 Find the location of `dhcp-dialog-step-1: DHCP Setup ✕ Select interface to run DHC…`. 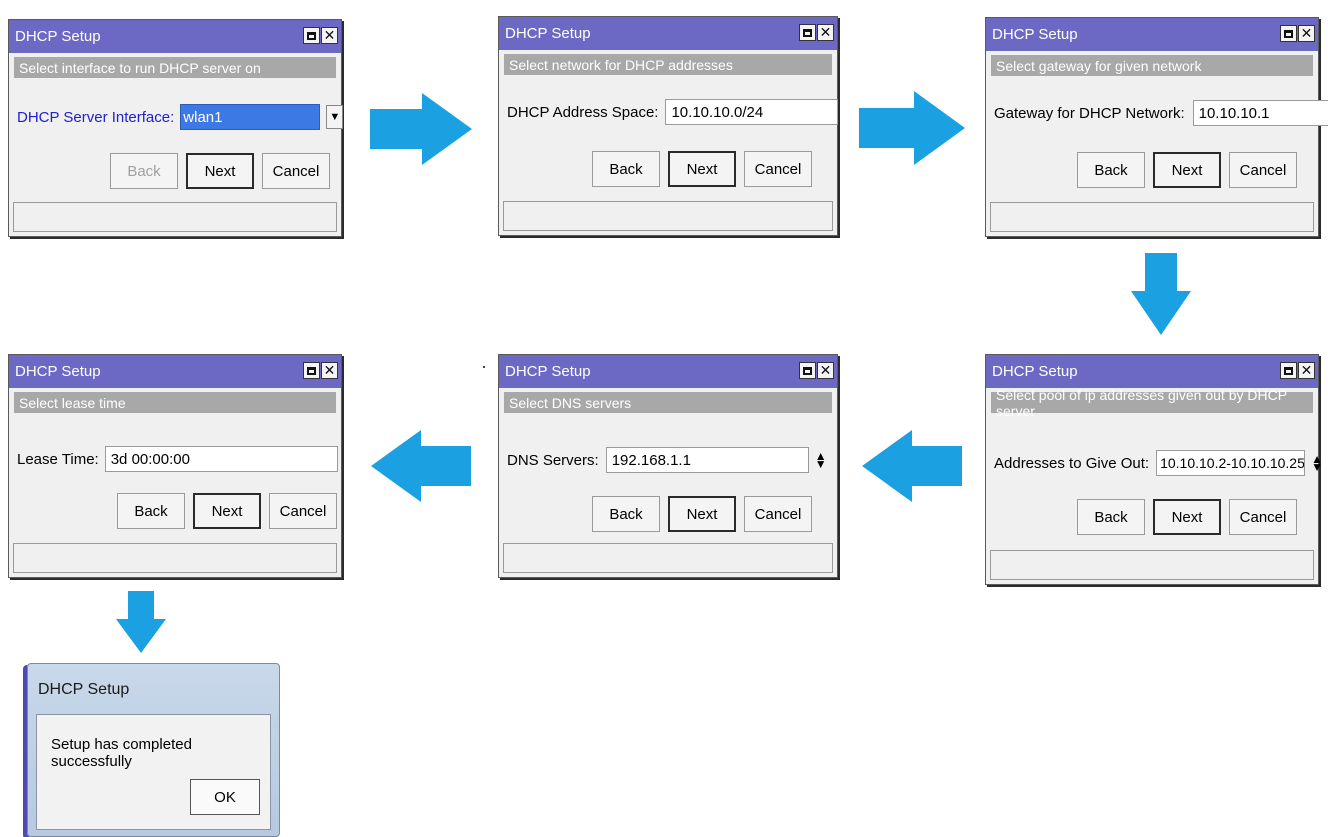

dhcp-dialog-step-1: DHCP Setup ✕ Select interface to run DHC… is located at coordinates (176, 128).